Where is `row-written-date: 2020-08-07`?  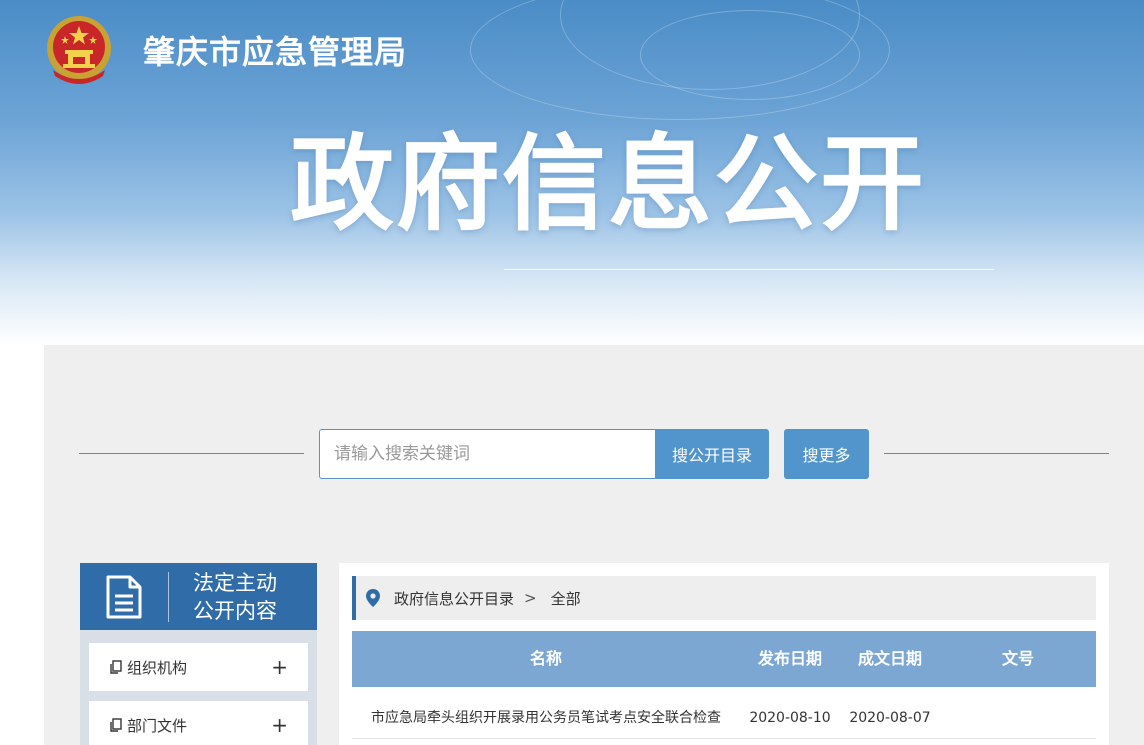 row-written-date: 2020-08-07 is located at coordinates (890, 718).